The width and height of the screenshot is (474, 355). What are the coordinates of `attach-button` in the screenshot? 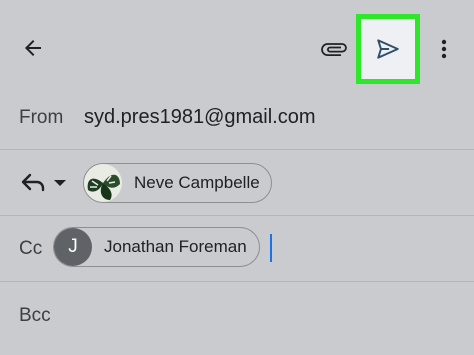 It's located at (334, 49).